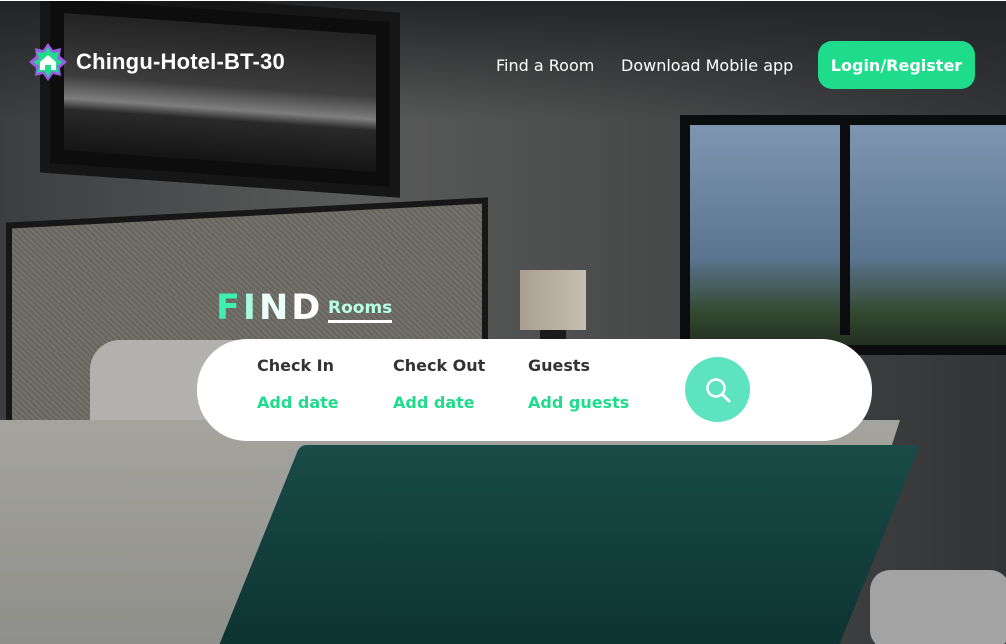 This screenshot has width=1006, height=644. Describe the element at coordinates (503, 0) in the screenshot. I see `top-border` at that location.